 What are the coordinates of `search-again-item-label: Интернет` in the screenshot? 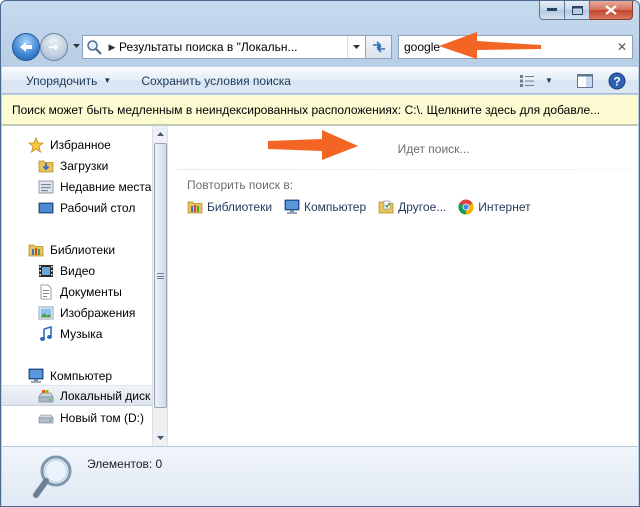 It's located at (504, 207).